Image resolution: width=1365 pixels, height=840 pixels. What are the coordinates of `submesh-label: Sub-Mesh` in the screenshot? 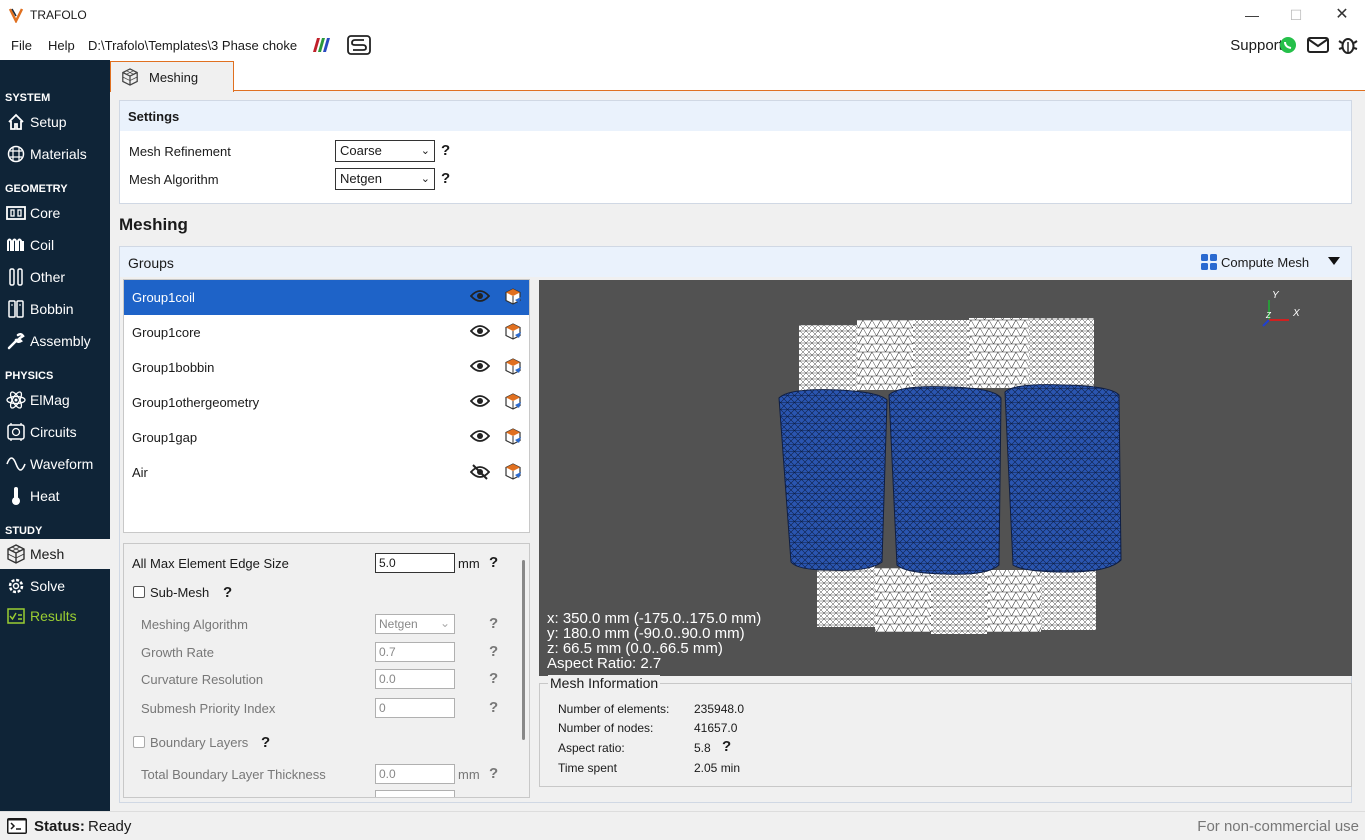 It's located at (180, 592).